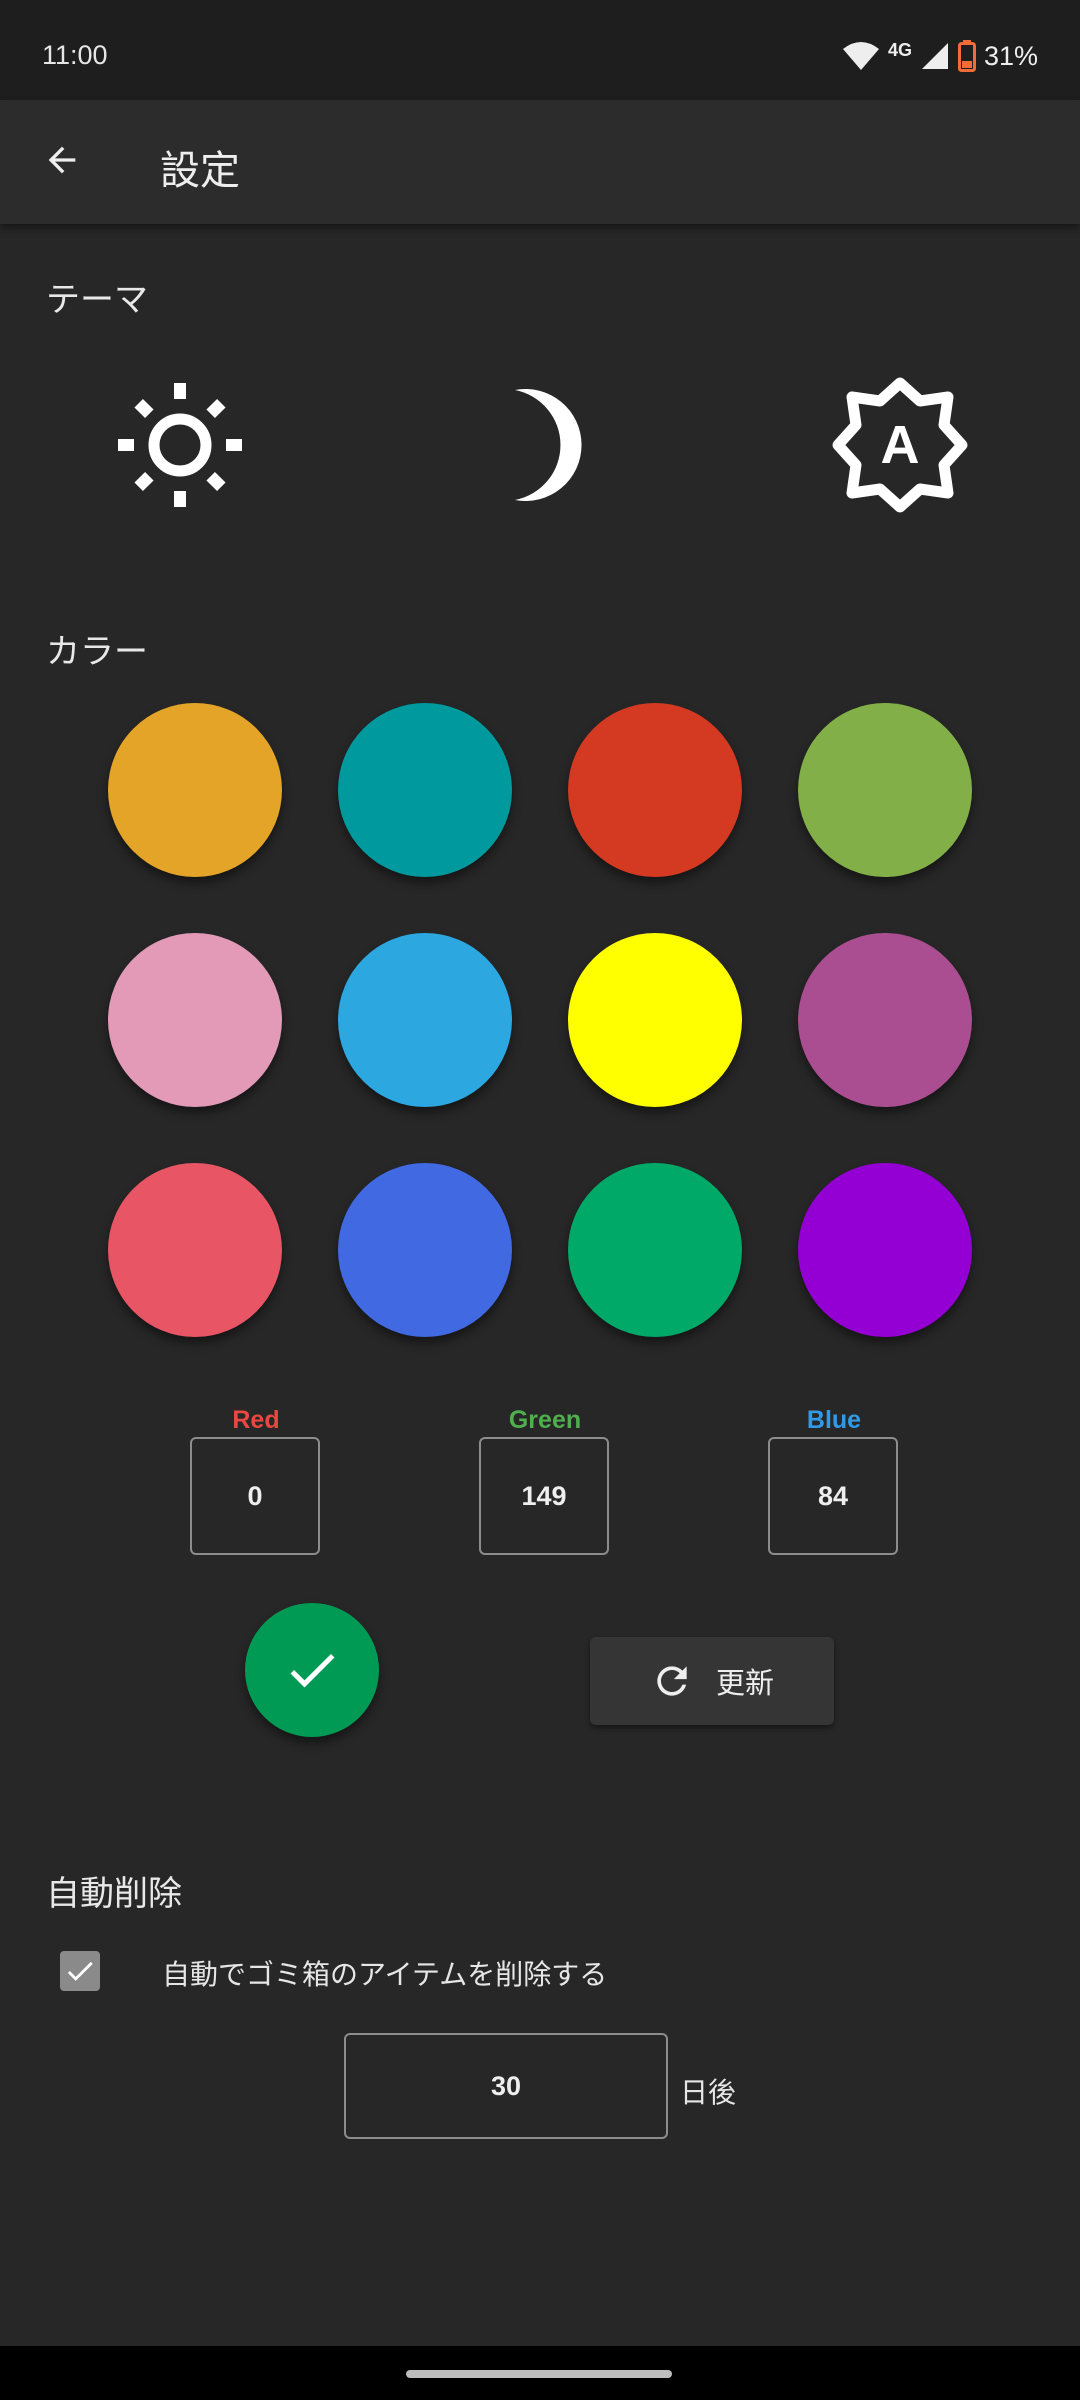  I want to click on auto-delete-checkbox, so click(80, 1971).